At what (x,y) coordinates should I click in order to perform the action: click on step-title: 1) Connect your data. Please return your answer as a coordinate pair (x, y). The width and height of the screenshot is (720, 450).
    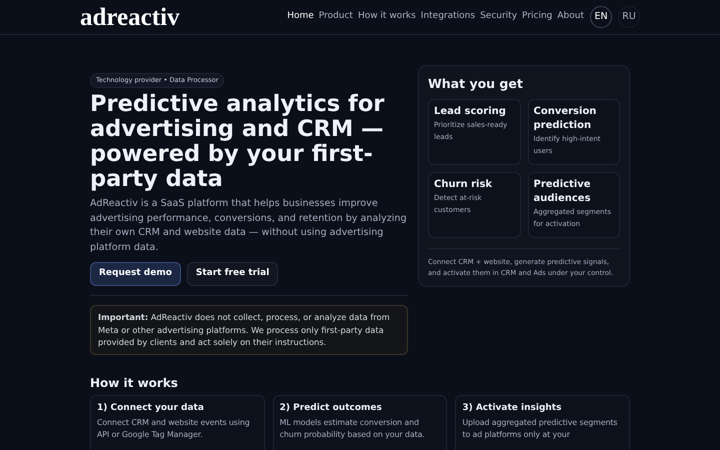
    Looking at the image, I should click on (151, 408).